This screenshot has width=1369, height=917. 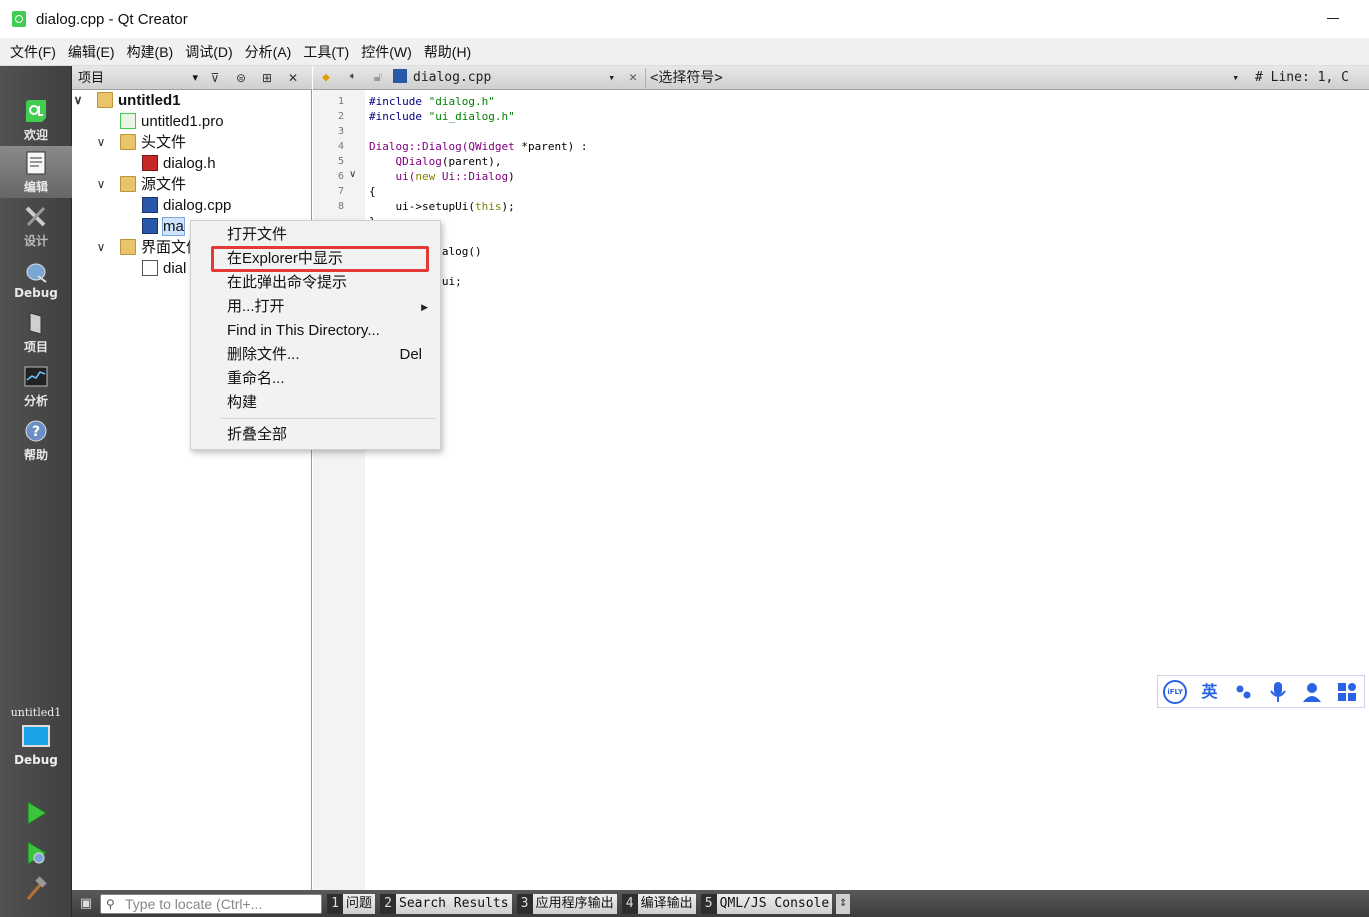 What do you see at coordinates (442, 116) in the screenshot?
I see `code-line: #include "ui_dialog.h"` at bounding box center [442, 116].